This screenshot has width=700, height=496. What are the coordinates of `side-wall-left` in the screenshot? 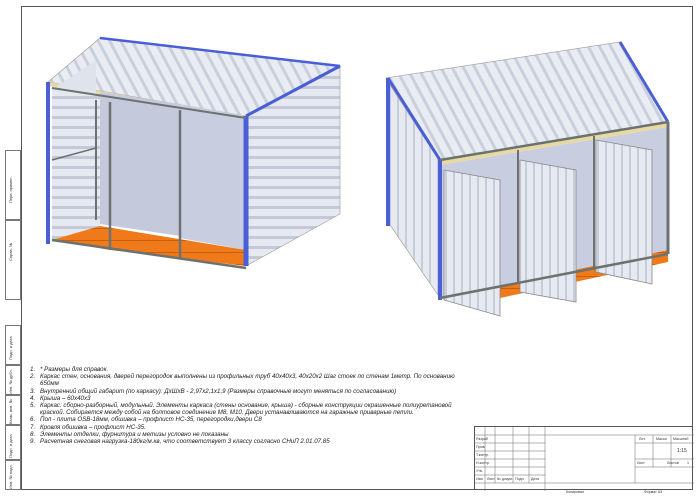 It's located at (76, 165).